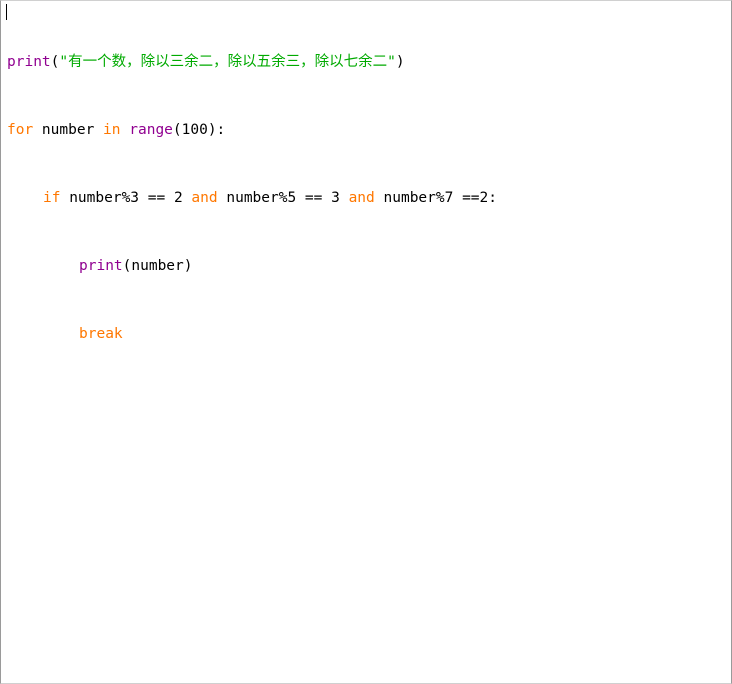 The width and height of the screenshot is (732, 684). What do you see at coordinates (436, 198) in the screenshot?
I see `plain-token: number%7 ==2:` at bounding box center [436, 198].